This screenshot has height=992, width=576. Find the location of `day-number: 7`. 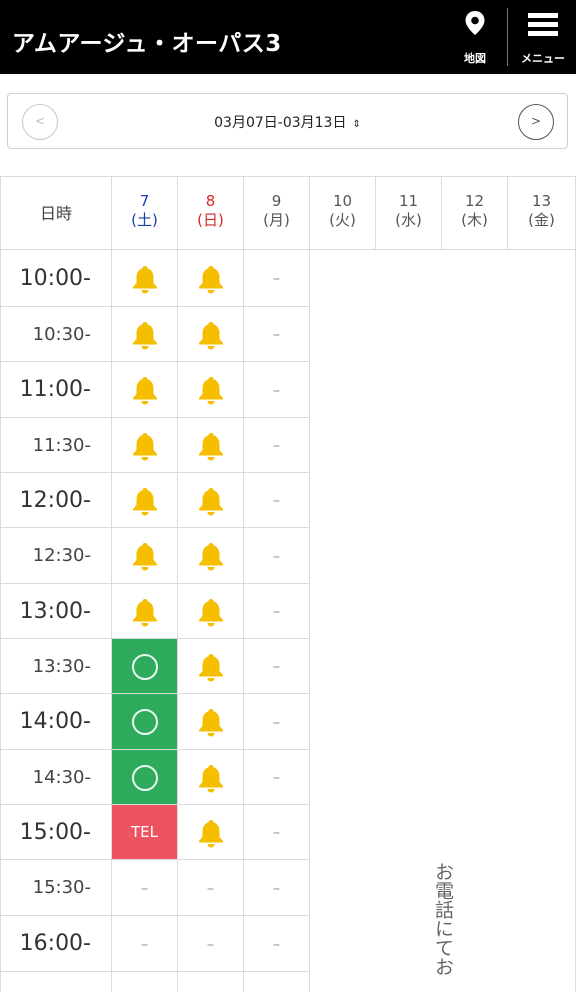

day-number: 7 is located at coordinates (144, 201).